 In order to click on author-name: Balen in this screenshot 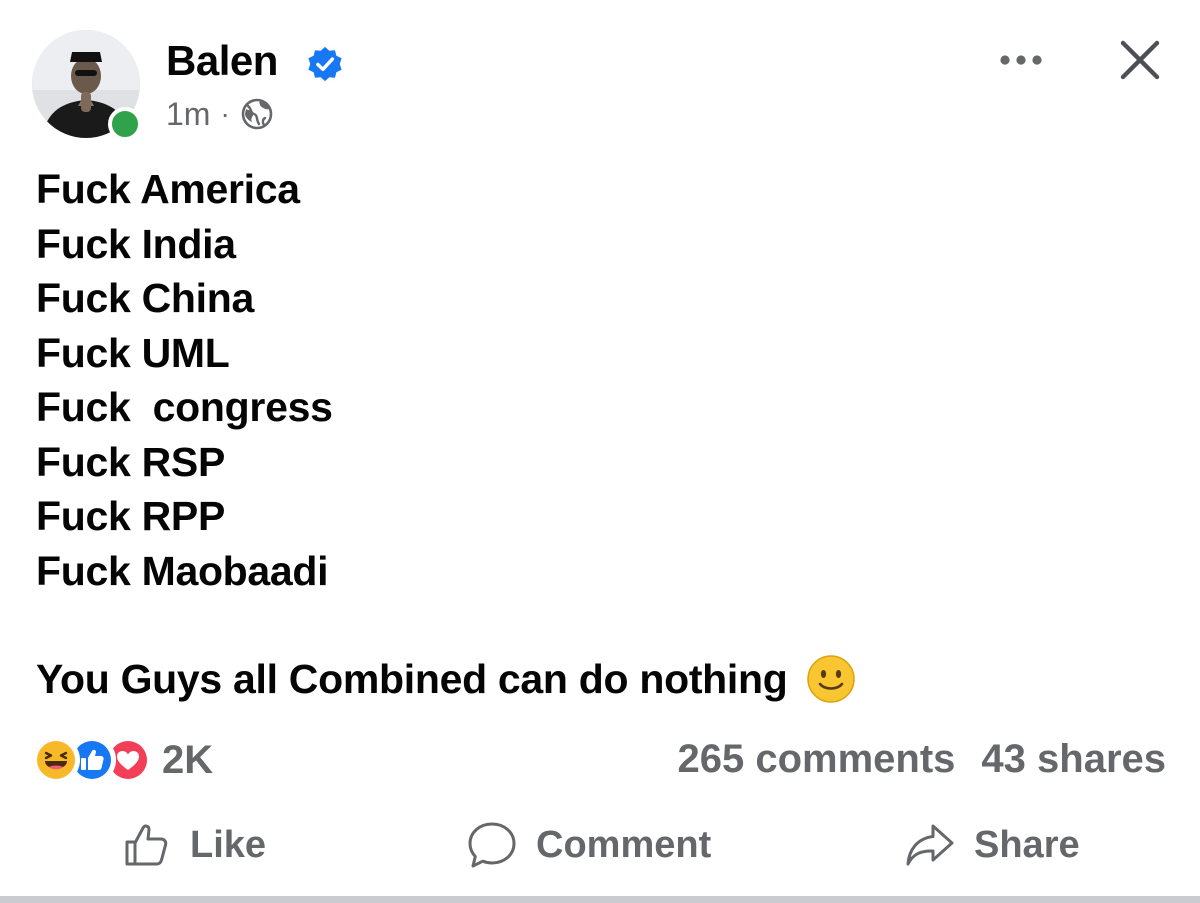, I will do `click(222, 61)`.